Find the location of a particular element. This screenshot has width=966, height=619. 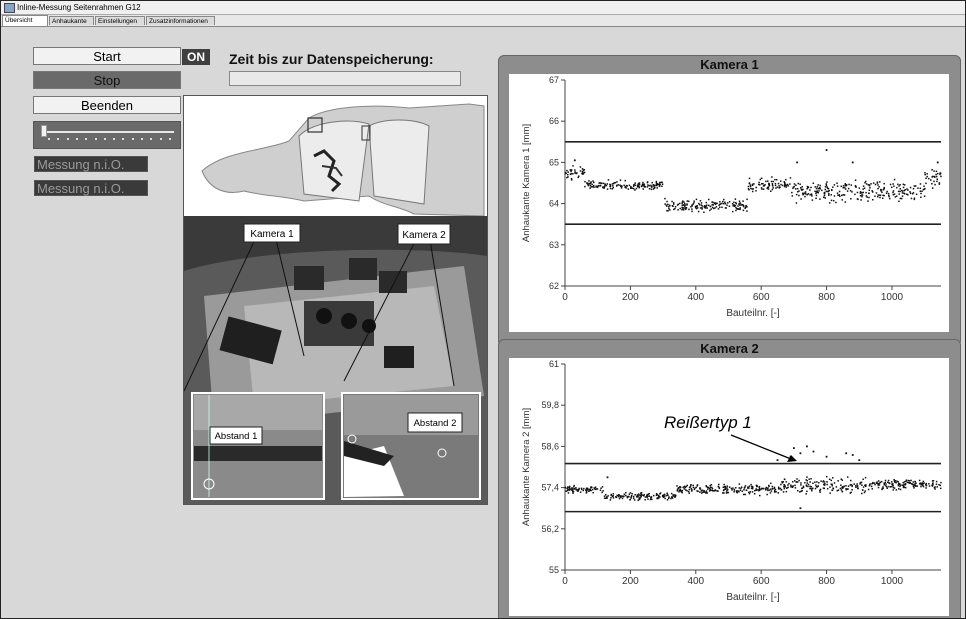

stop-button: Stop is located at coordinates (107, 80).